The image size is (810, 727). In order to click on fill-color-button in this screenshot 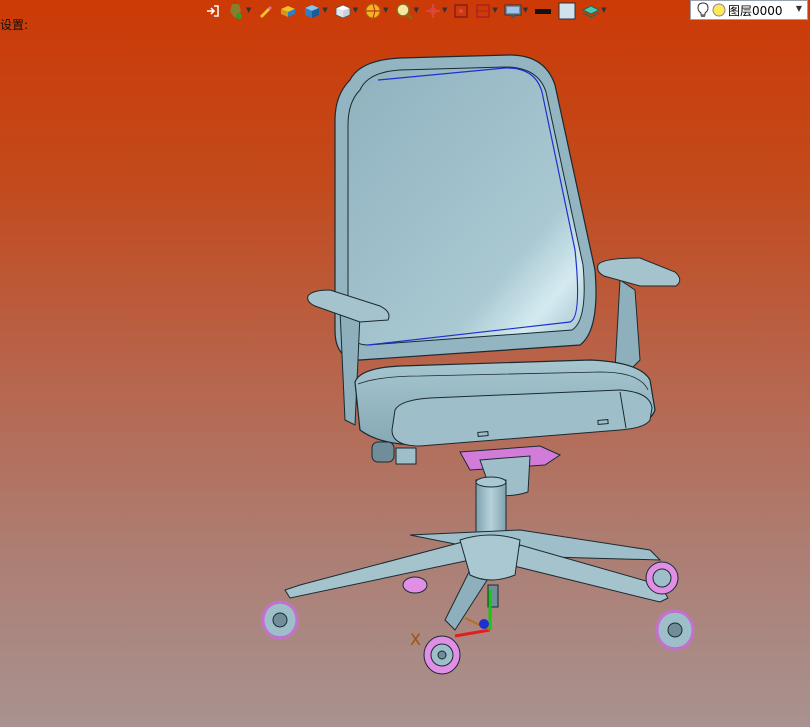, I will do `click(567, 11)`.